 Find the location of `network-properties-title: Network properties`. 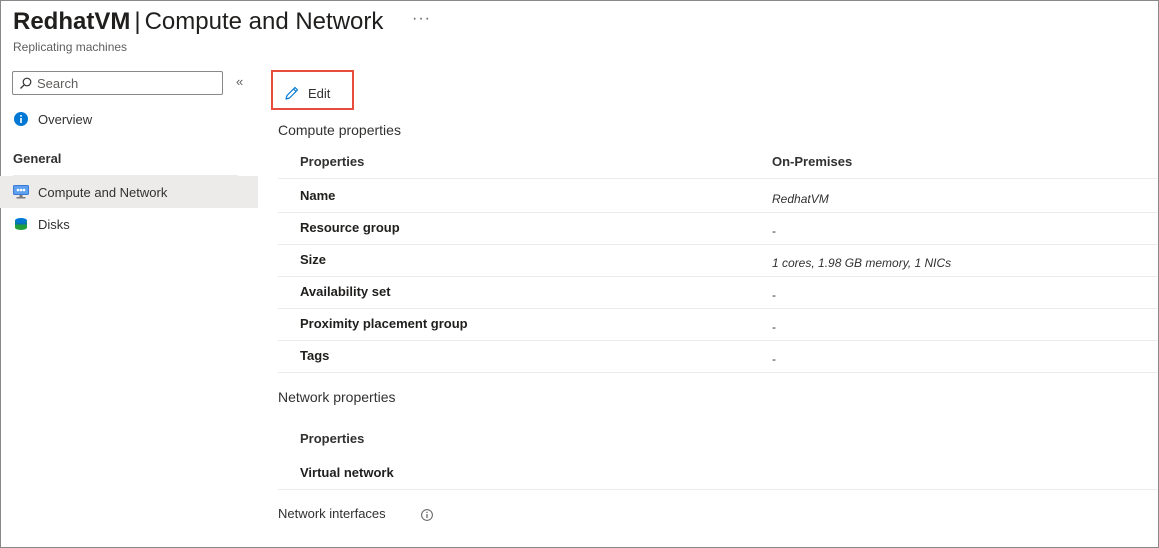

network-properties-title: Network properties is located at coordinates (337, 397).